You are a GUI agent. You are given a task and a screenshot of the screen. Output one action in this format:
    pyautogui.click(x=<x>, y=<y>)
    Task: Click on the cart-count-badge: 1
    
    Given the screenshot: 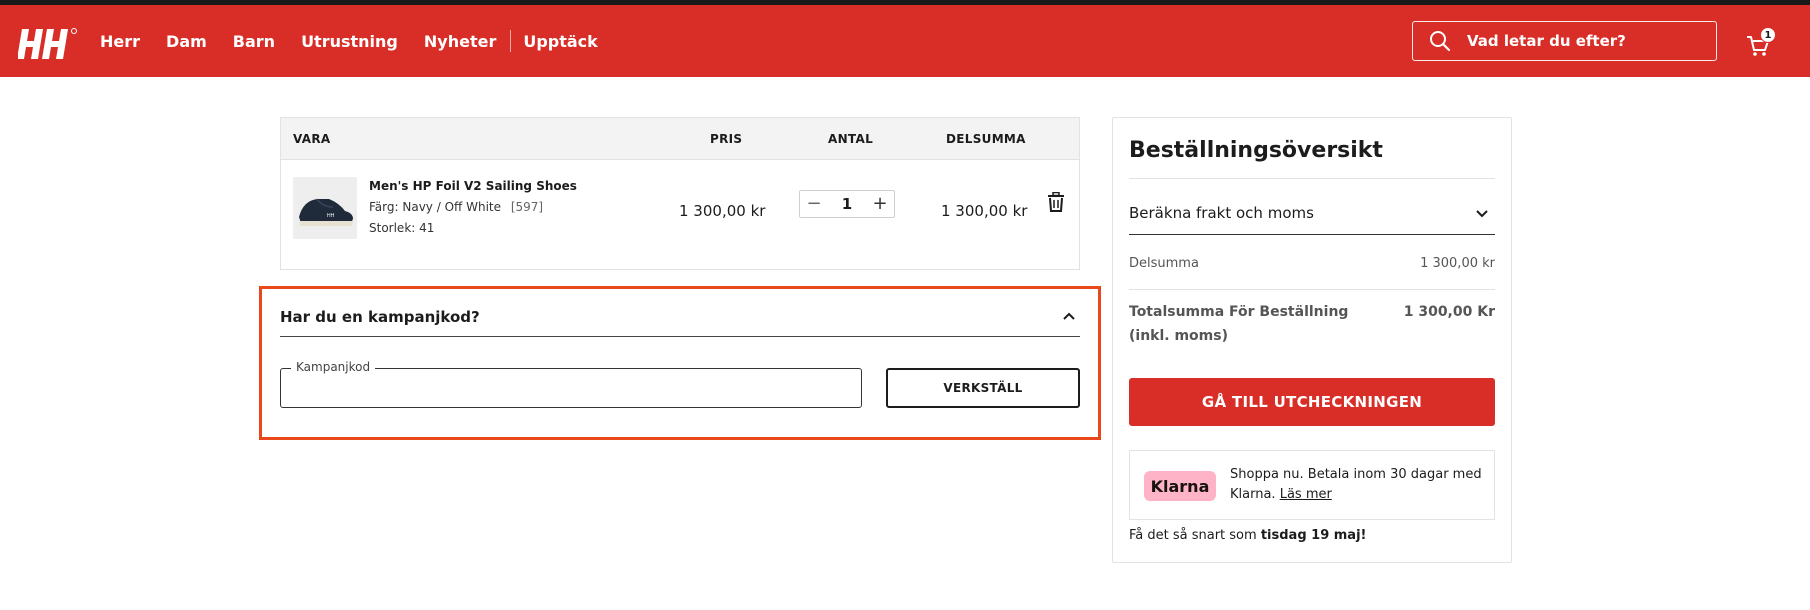 What is the action you would take?
    pyautogui.click(x=1768, y=35)
    